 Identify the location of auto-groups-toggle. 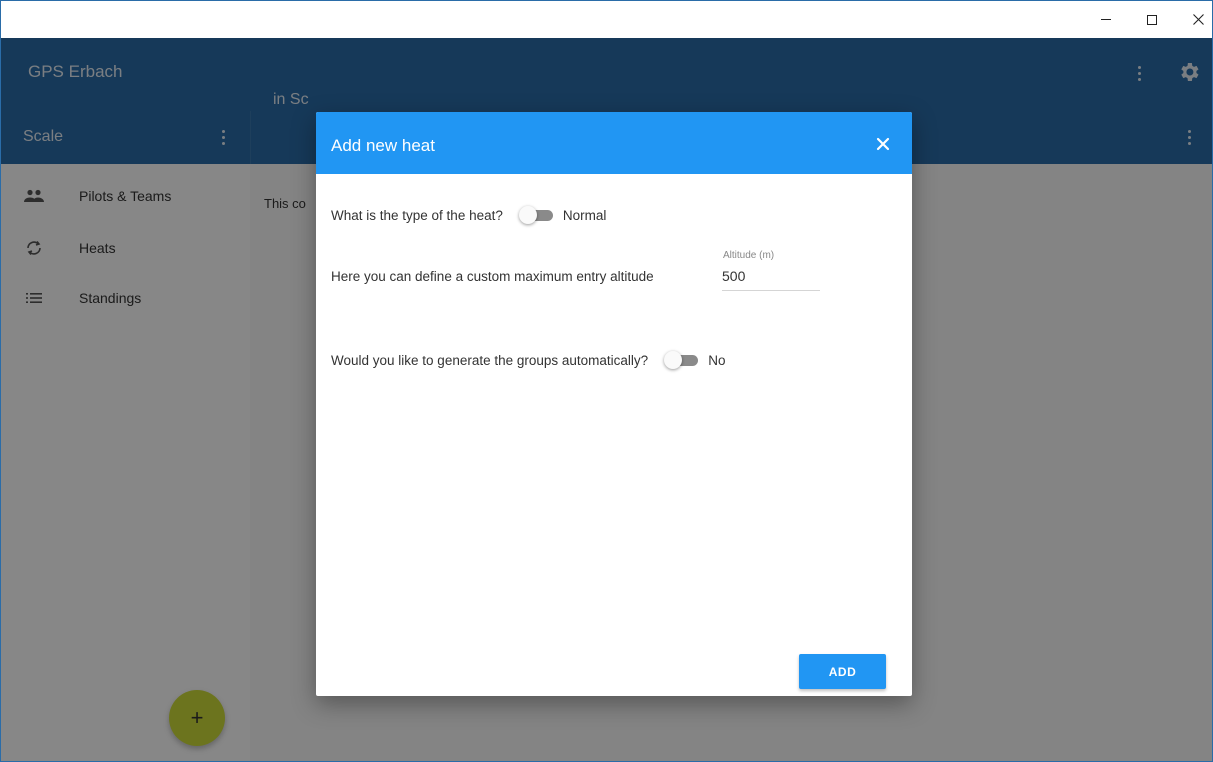
(681, 360).